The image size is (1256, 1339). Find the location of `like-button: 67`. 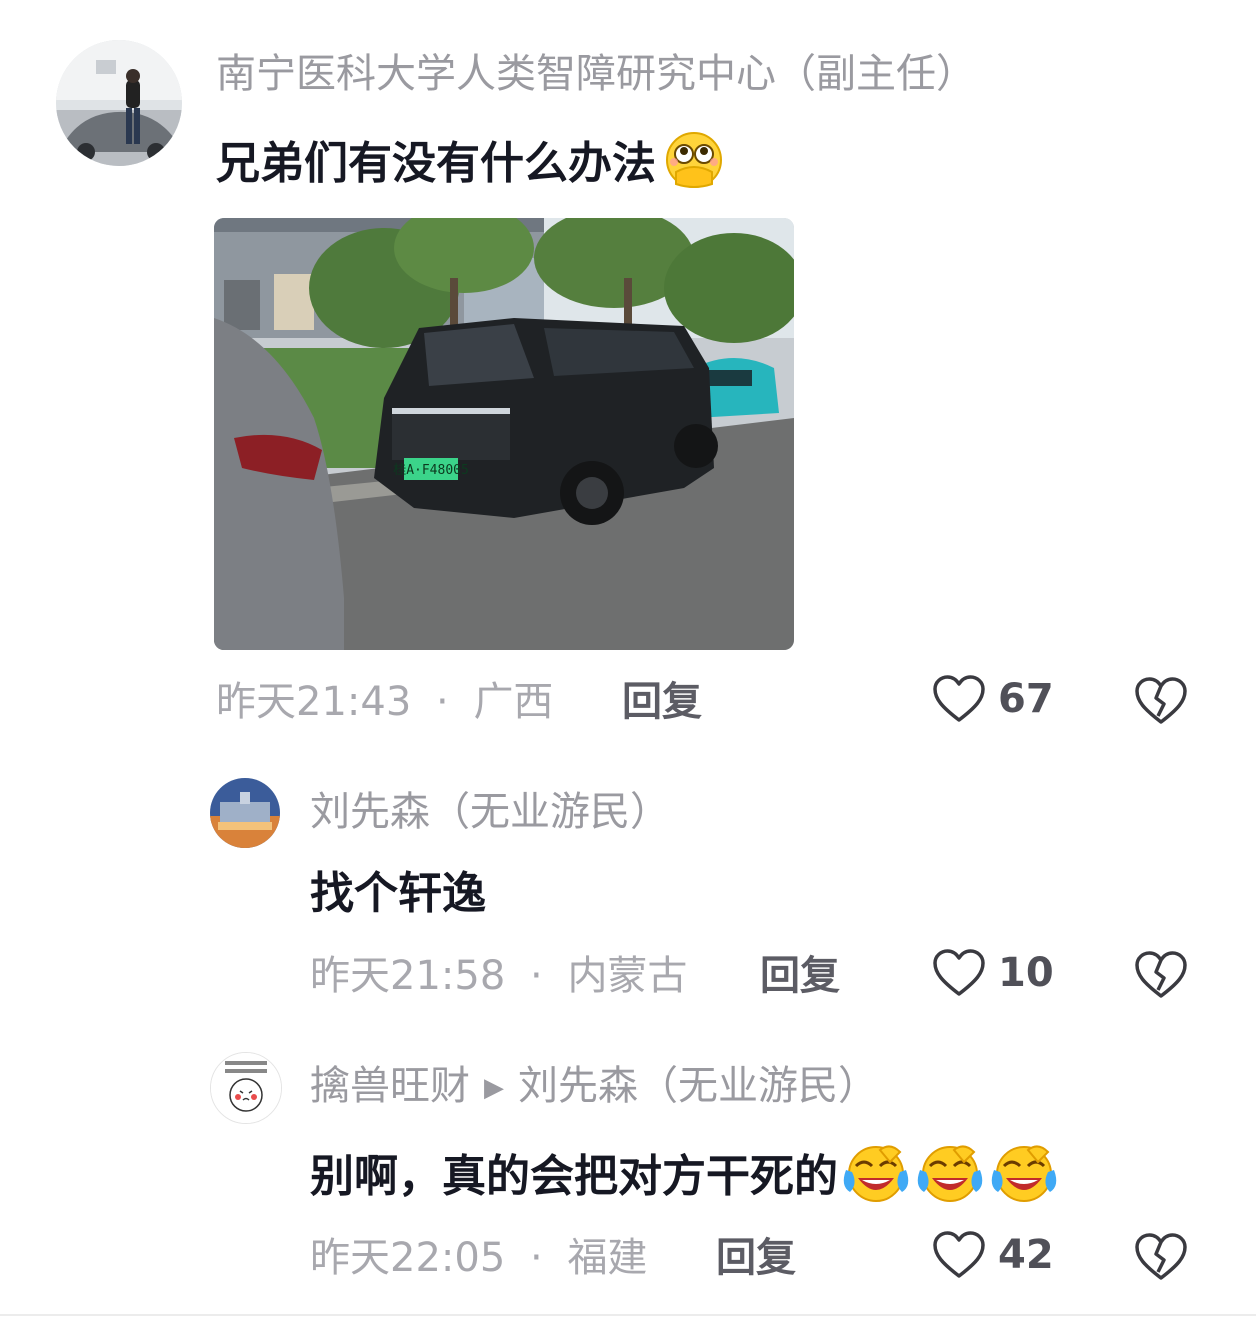

like-button: 67 is located at coordinates (993, 699).